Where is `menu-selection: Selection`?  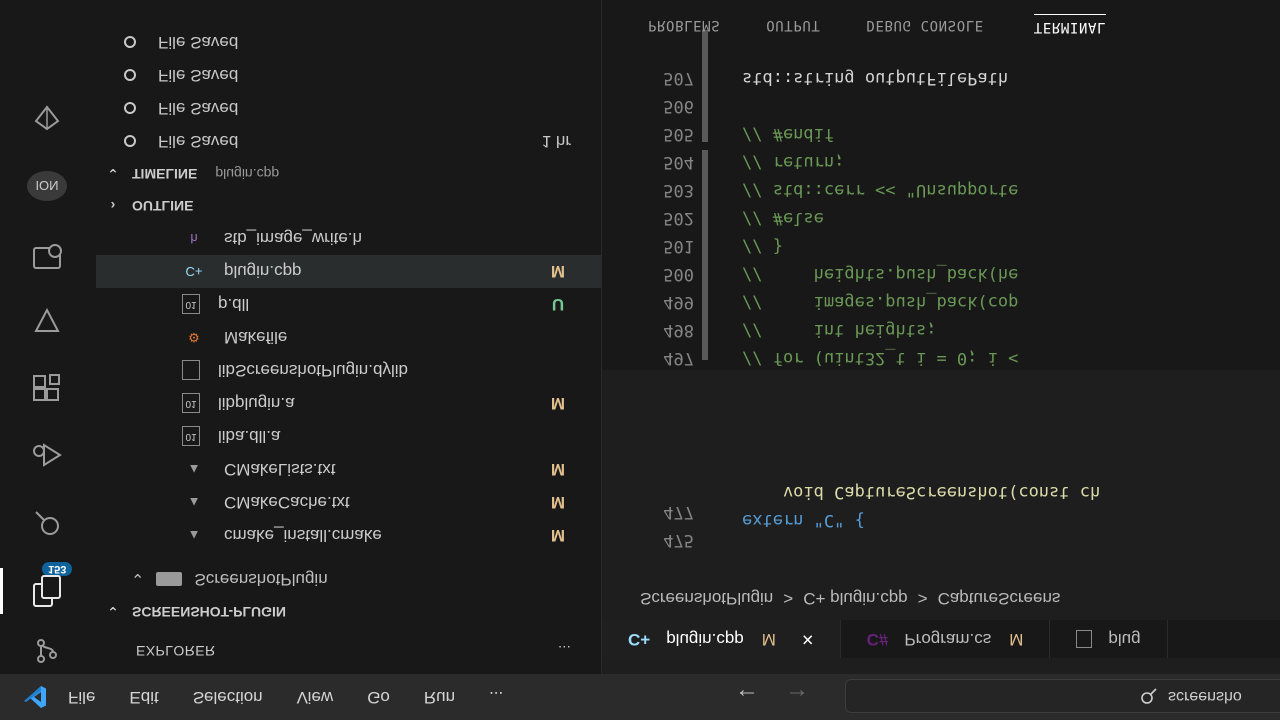 menu-selection: Selection is located at coordinates (228, 697).